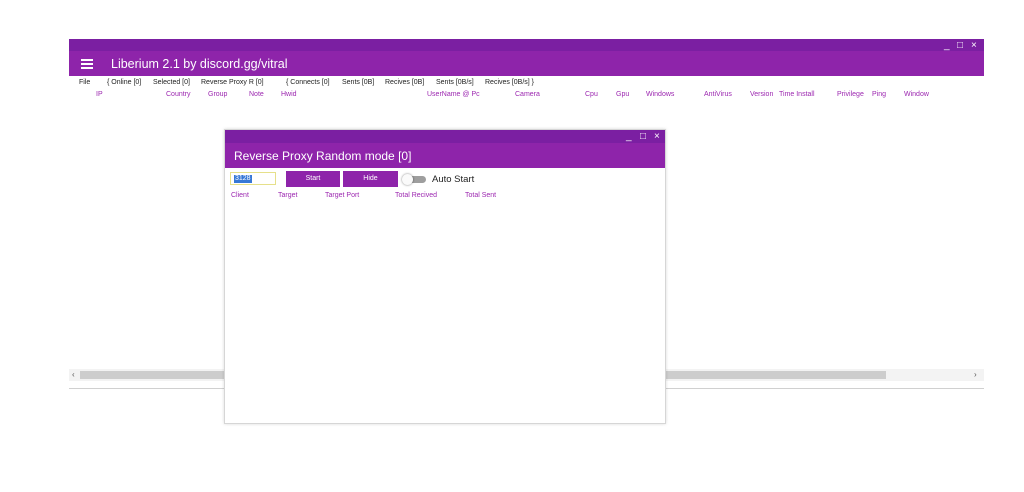  I want to click on column-header-version: Version, so click(761, 94).